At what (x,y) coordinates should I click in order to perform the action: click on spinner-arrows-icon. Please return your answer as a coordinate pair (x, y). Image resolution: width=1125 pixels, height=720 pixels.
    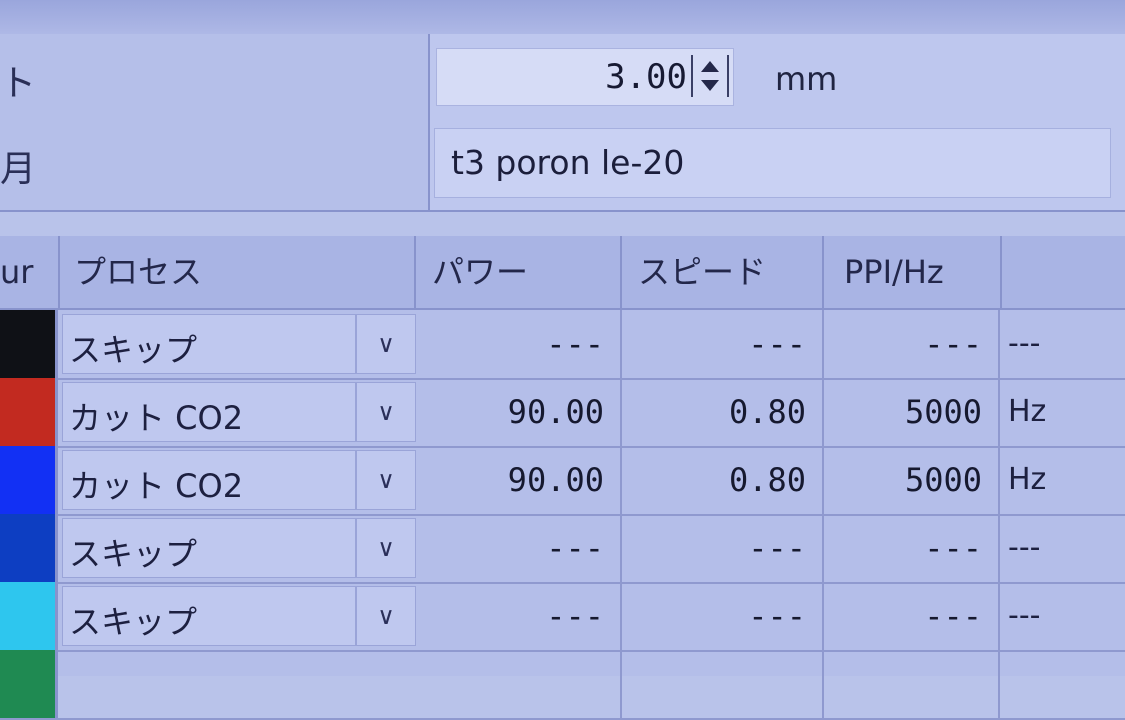
    Looking at the image, I should click on (710, 76).